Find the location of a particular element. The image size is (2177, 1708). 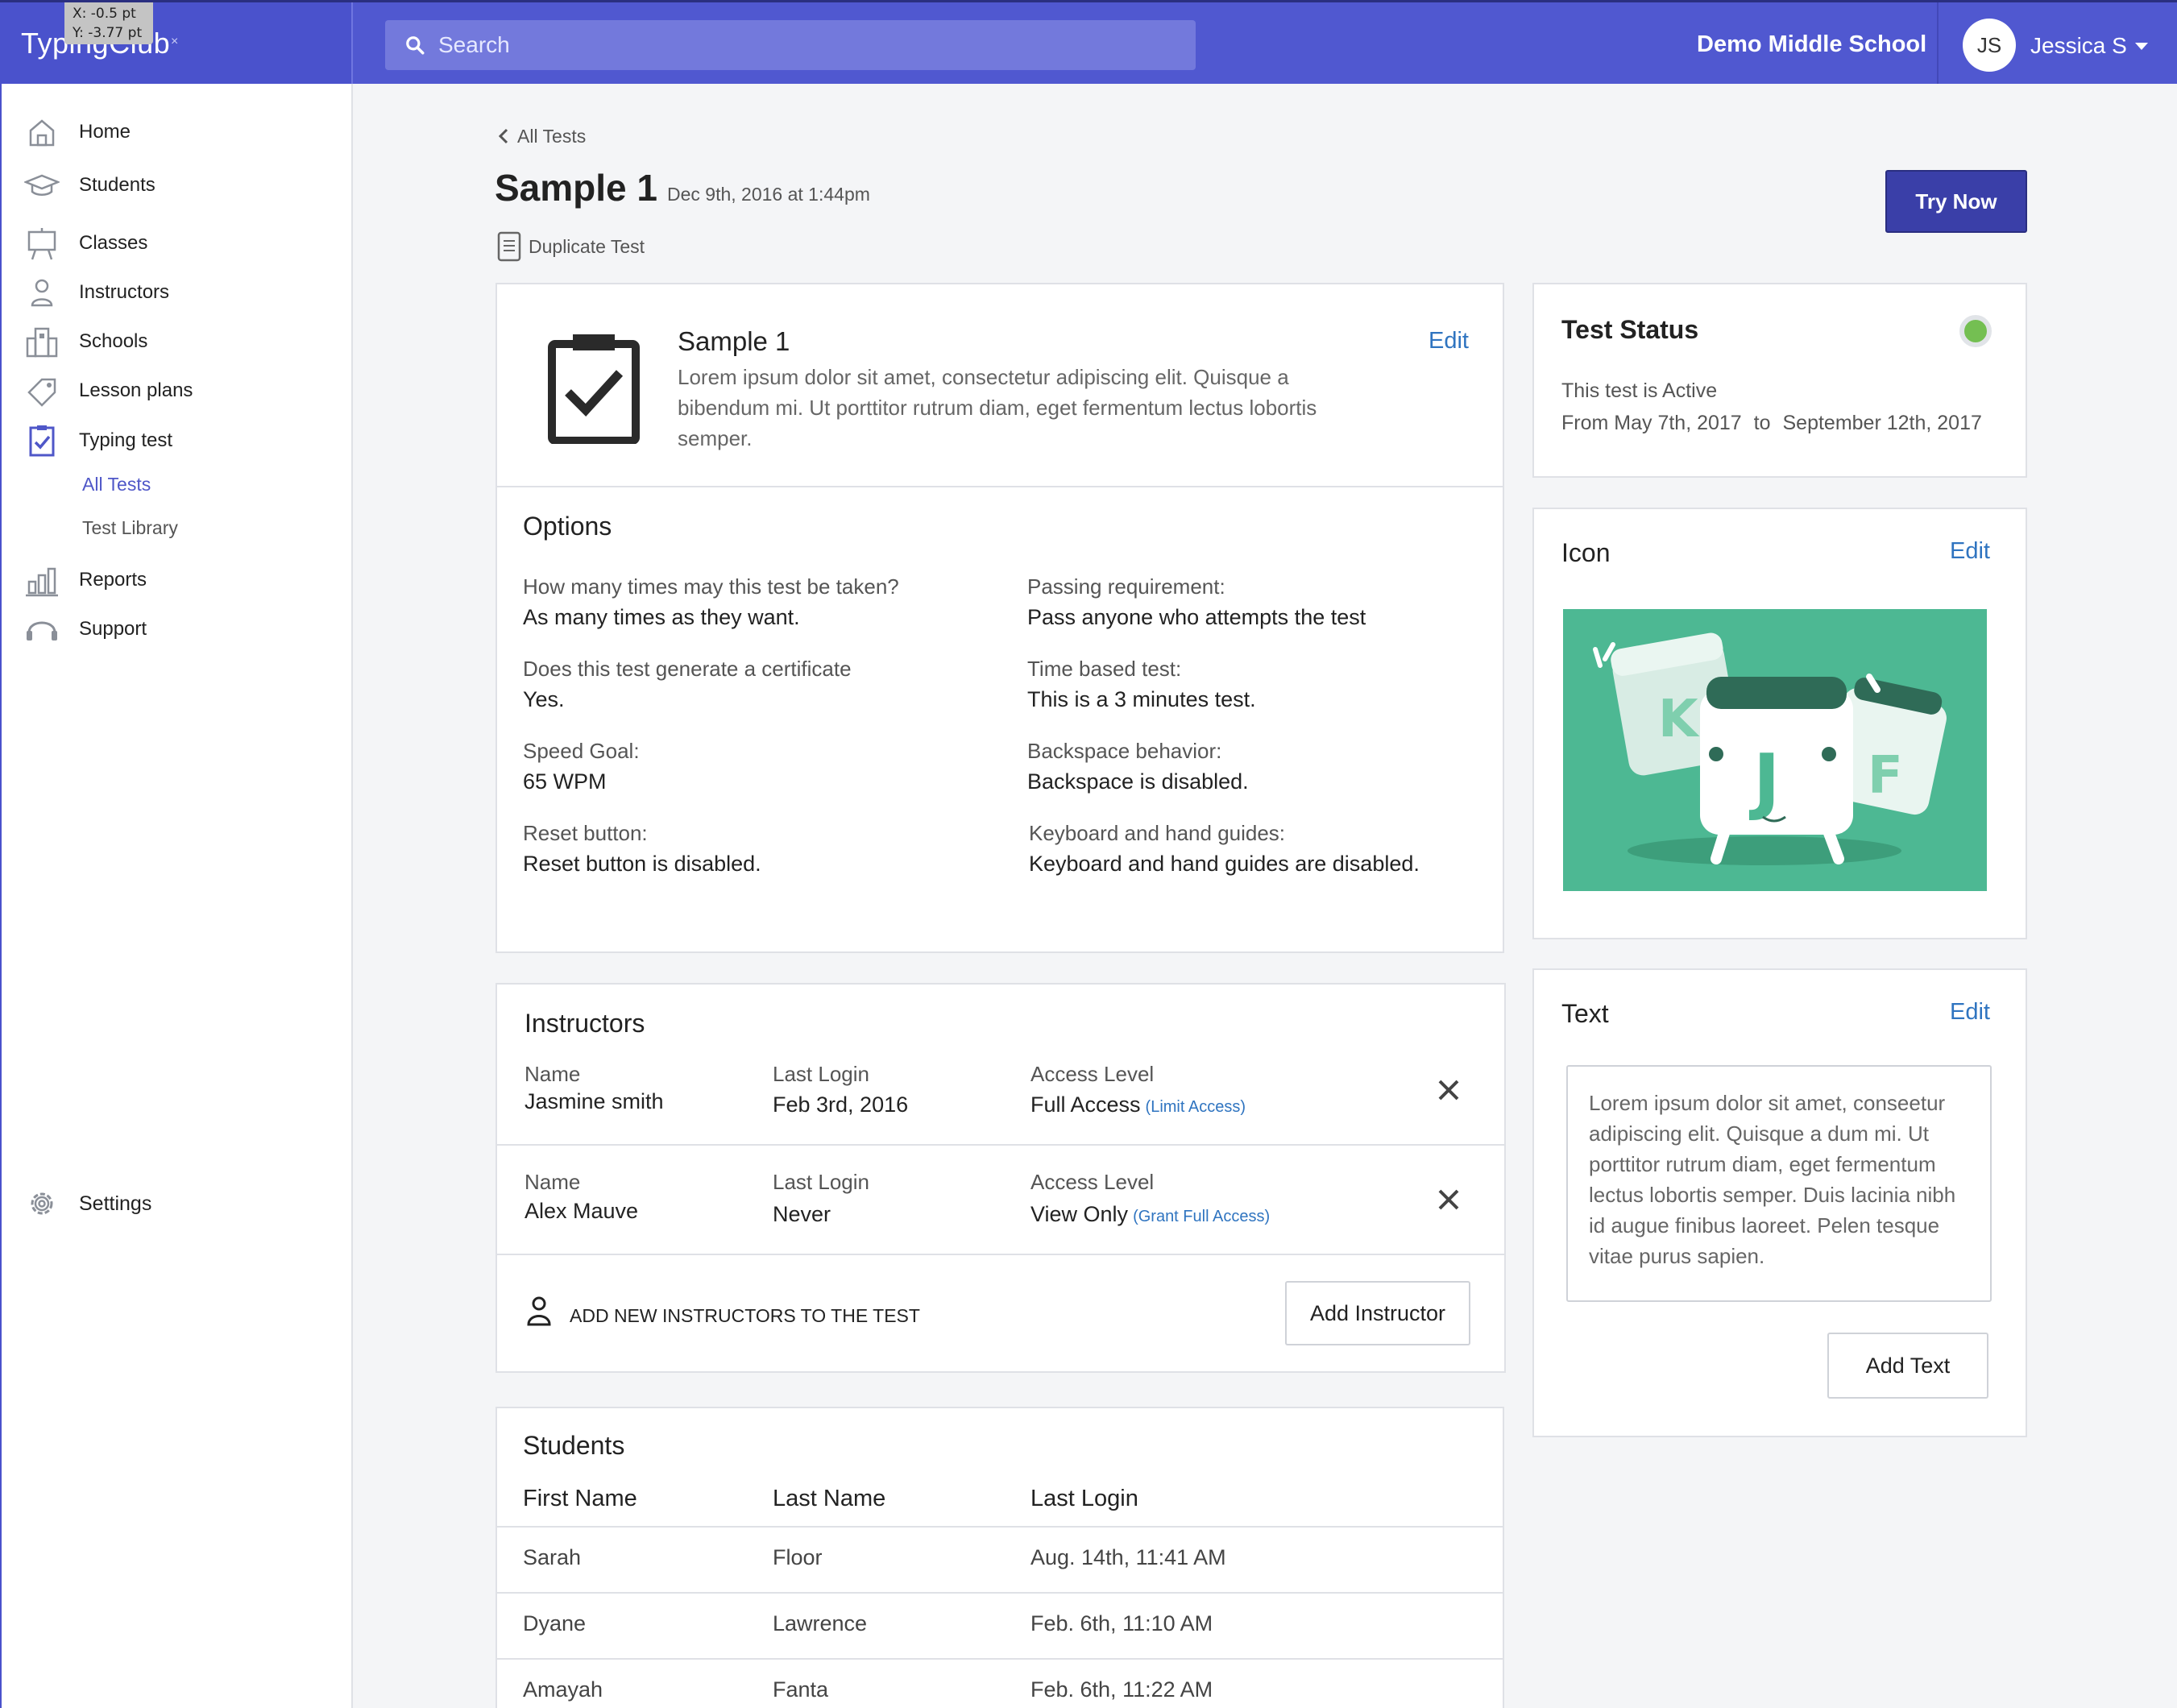

brand-area: TypingClub × is located at coordinates (176, 43).